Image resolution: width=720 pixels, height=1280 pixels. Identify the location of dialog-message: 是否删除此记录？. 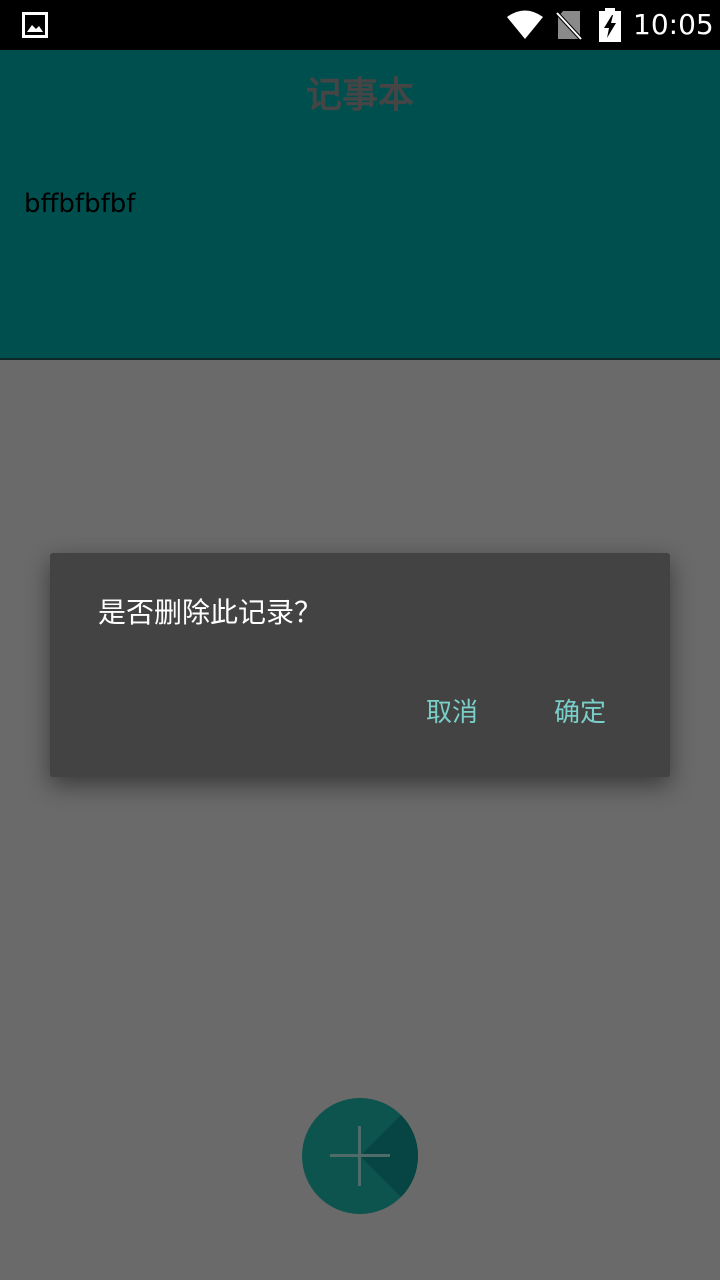
(210, 612).